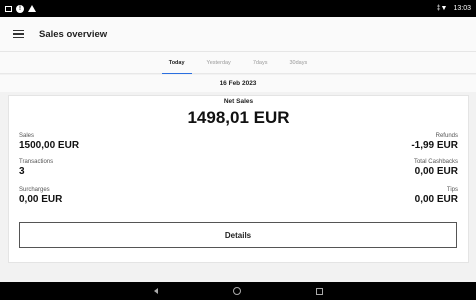 Image resolution: width=476 pixels, height=300 pixels. I want to click on transactions-label: Transactions, so click(36, 162).